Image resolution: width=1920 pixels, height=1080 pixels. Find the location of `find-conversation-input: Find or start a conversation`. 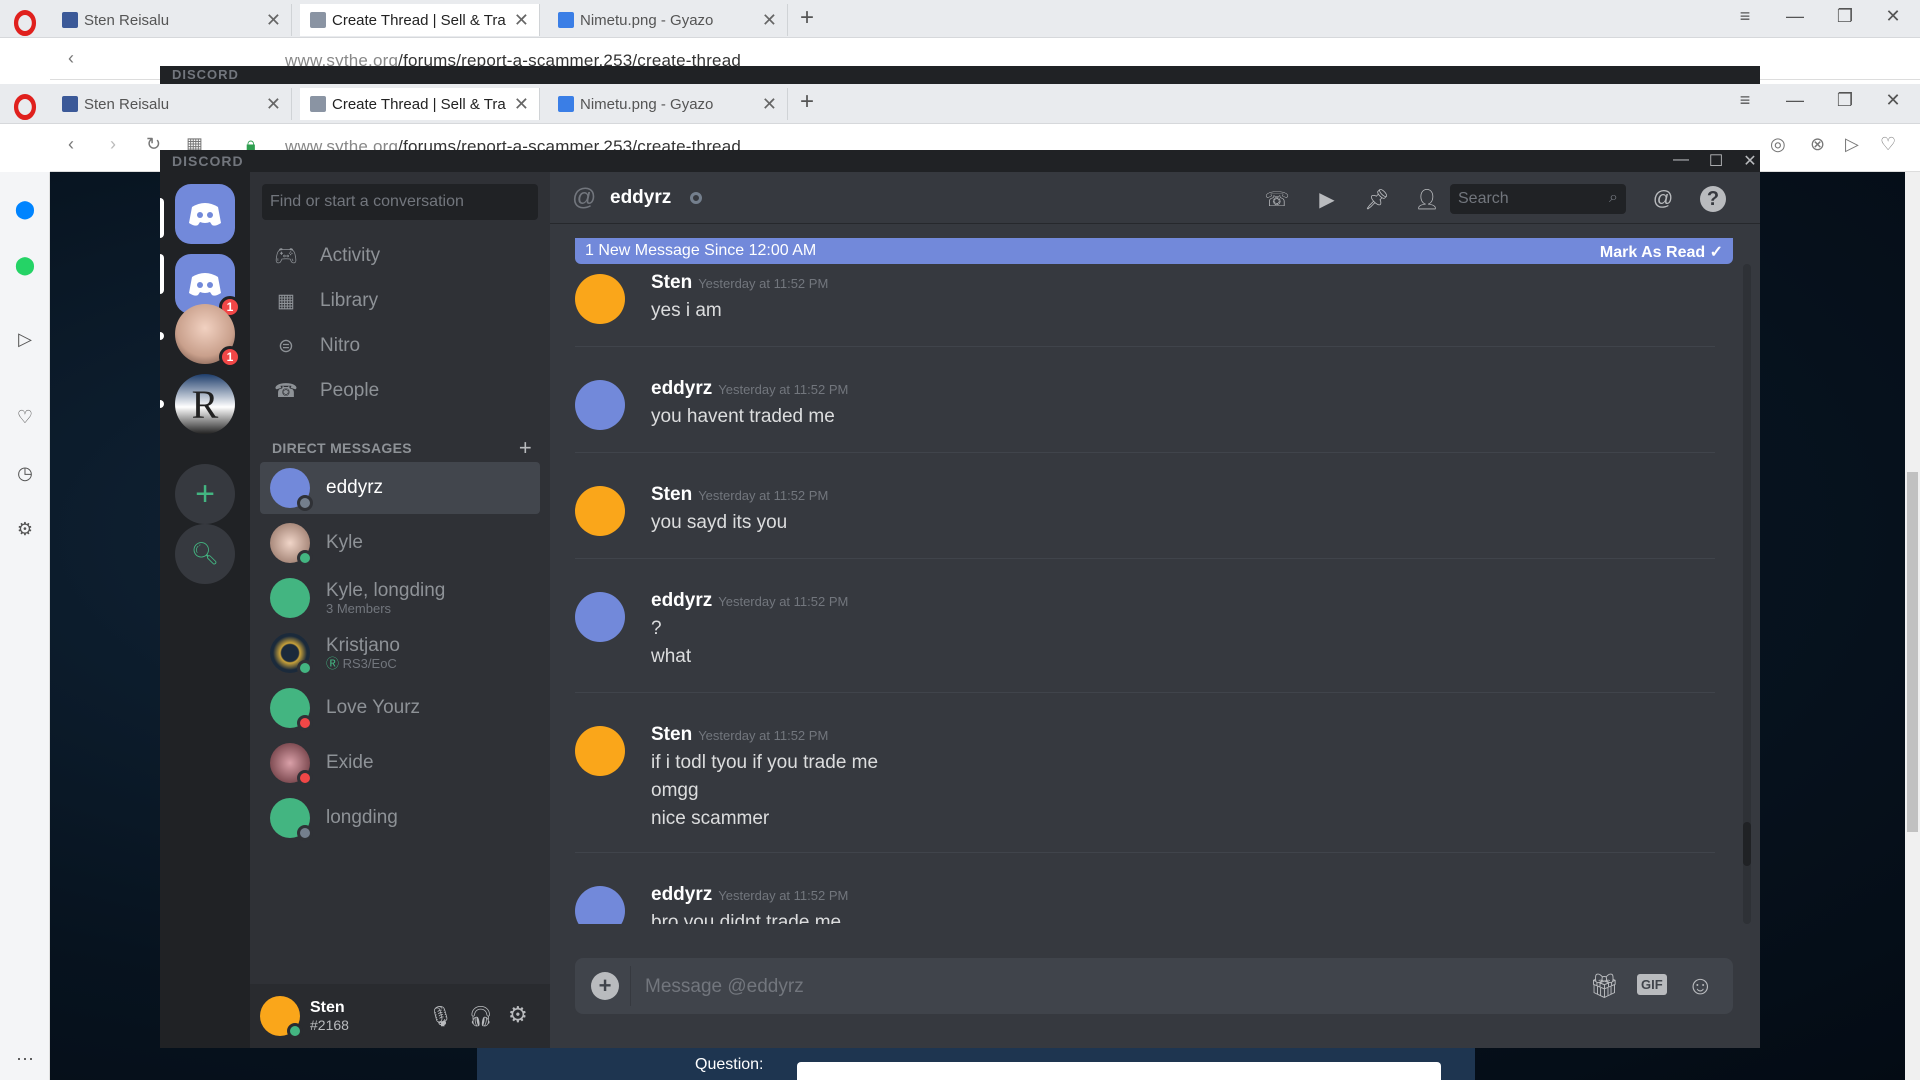

find-conversation-input: Find or start a conversation is located at coordinates (400, 202).